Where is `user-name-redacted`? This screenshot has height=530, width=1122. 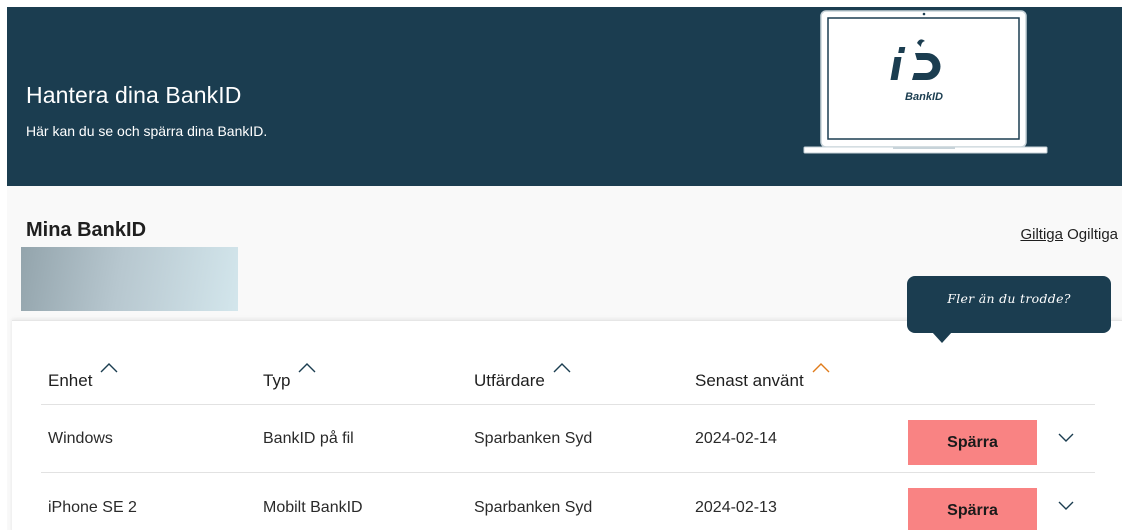 user-name-redacted is located at coordinates (129, 279).